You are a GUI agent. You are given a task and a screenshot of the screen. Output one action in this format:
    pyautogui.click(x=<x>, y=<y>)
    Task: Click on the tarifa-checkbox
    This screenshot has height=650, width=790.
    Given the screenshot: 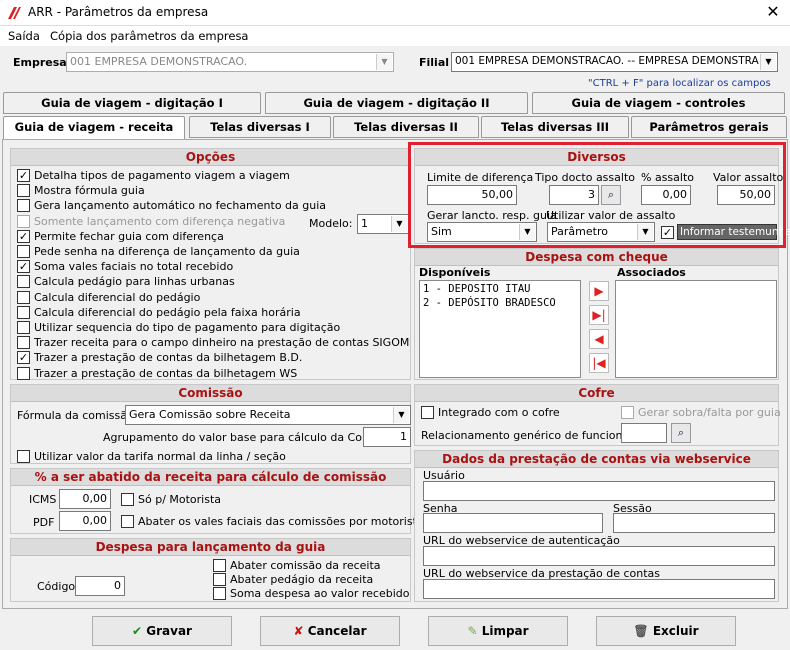 What is the action you would take?
    pyautogui.click(x=23, y=456)
    